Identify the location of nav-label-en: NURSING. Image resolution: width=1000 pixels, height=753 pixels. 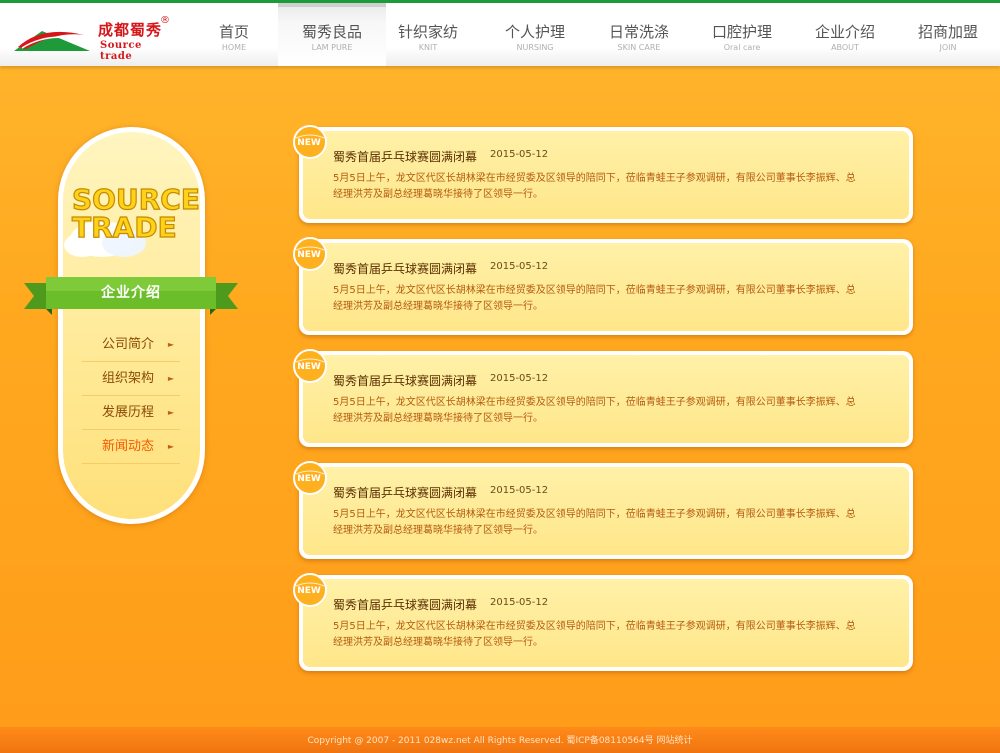
(535, 47).